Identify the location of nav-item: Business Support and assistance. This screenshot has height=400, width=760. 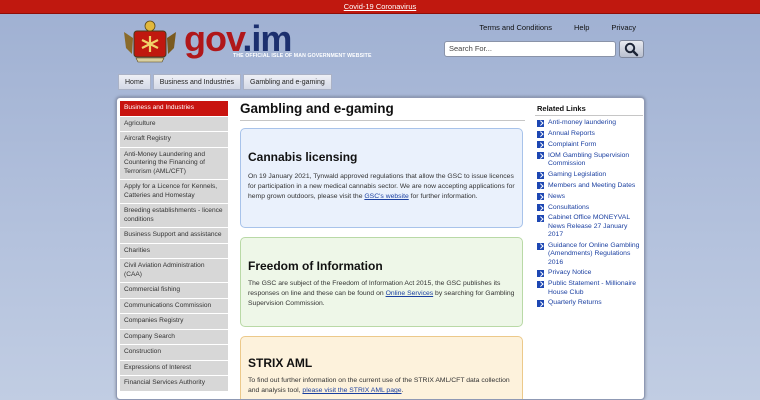
(174, 236).